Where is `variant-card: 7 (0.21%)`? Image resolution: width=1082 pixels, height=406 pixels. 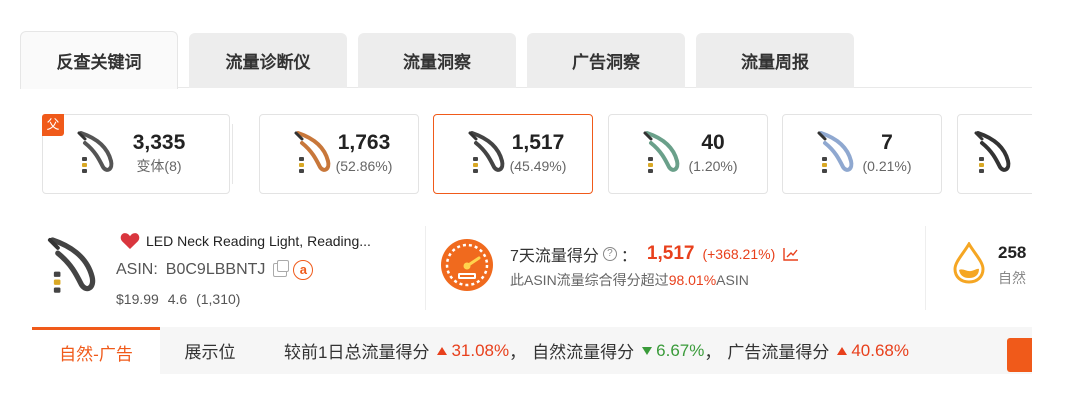 variant-card: 7 (0.21%) is located at coordinates (862, 154).